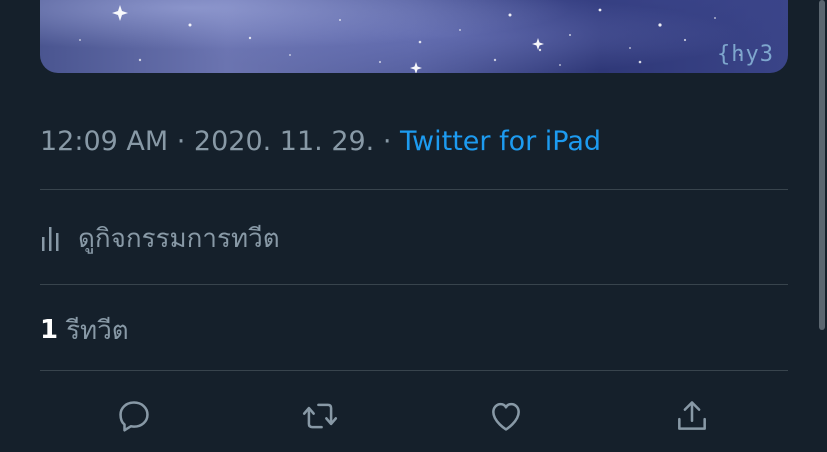  Describe the element at coordinates (104, 141) in the screenshot. I see `tweet-time: 12:09 AM` at that location.